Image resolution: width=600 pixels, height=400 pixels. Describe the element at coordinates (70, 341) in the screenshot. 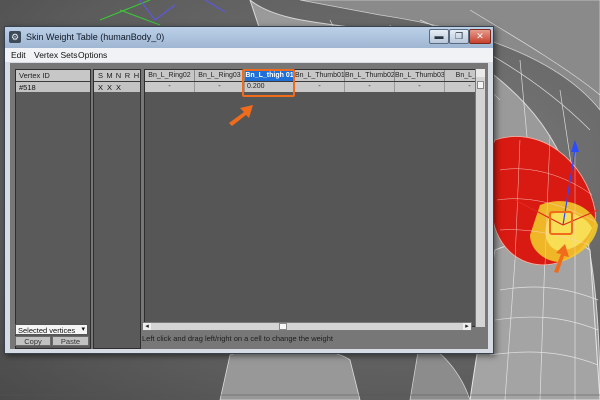

I see `paste-button: Paste` at that location.